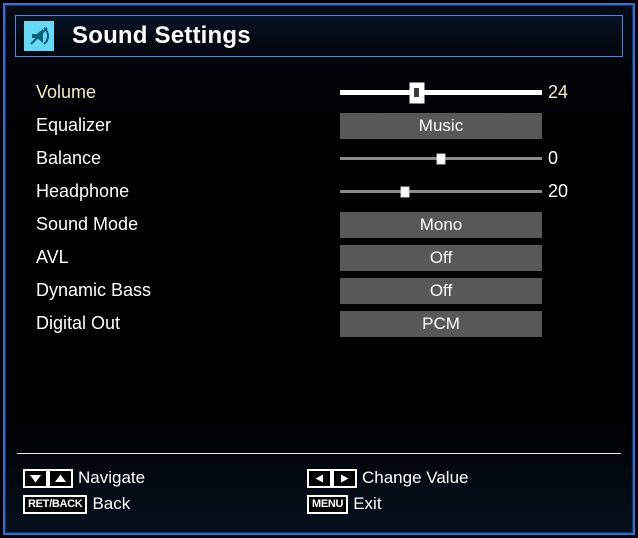 The image size is (638, 538). What do you see at coordinates (319, 478) in the screenshot?
I see `left-arrow-icon` at bounding box center [319, 478].